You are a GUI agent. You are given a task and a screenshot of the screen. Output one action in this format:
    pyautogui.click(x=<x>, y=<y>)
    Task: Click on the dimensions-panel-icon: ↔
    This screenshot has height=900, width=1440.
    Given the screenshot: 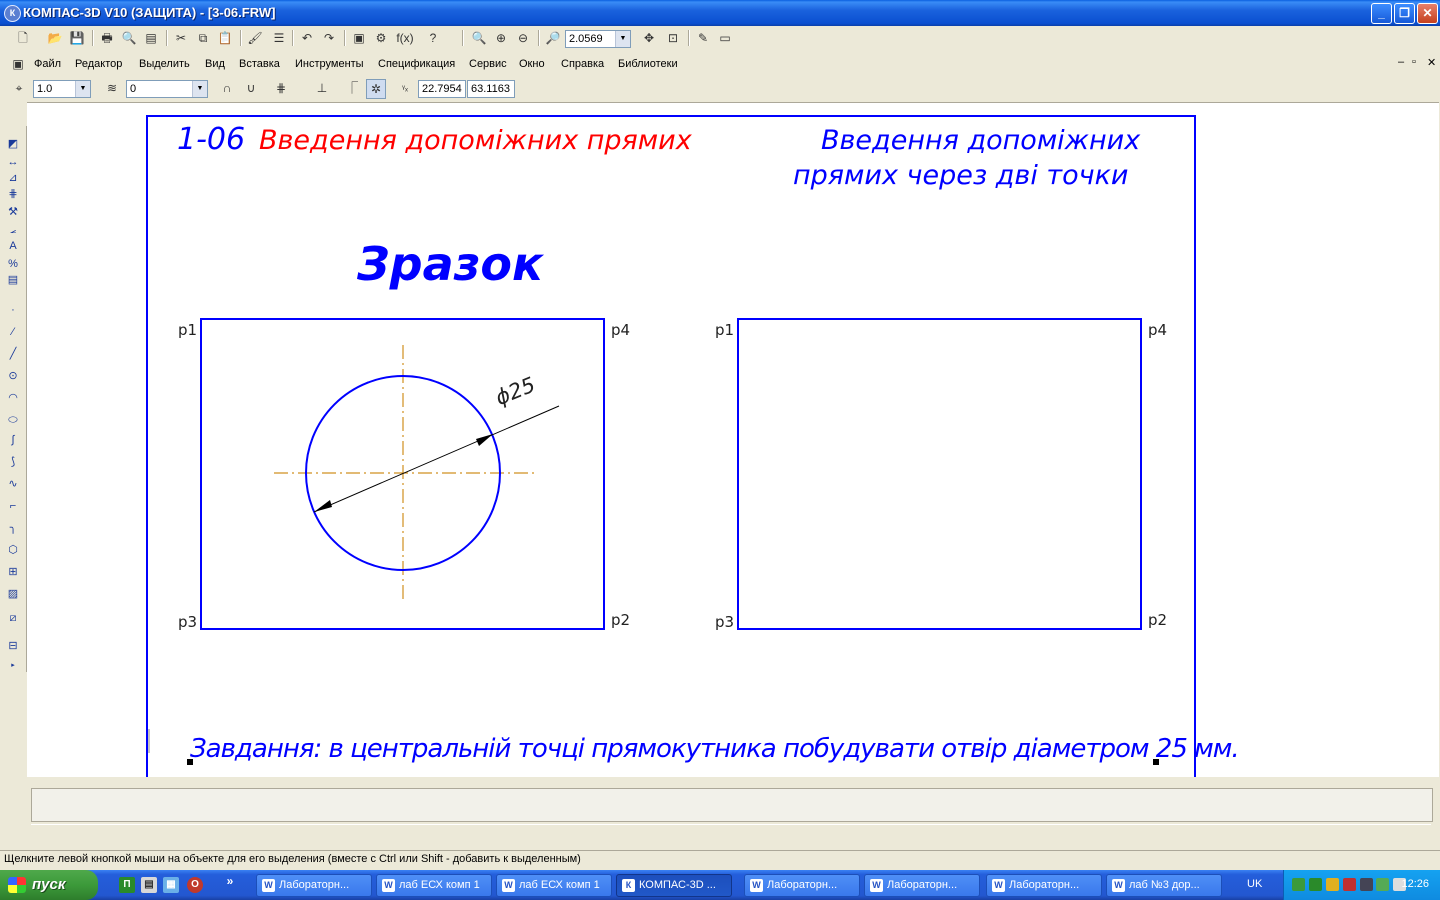 What is the action you would take?
    pyautogui.click(x=13, y=162)
    